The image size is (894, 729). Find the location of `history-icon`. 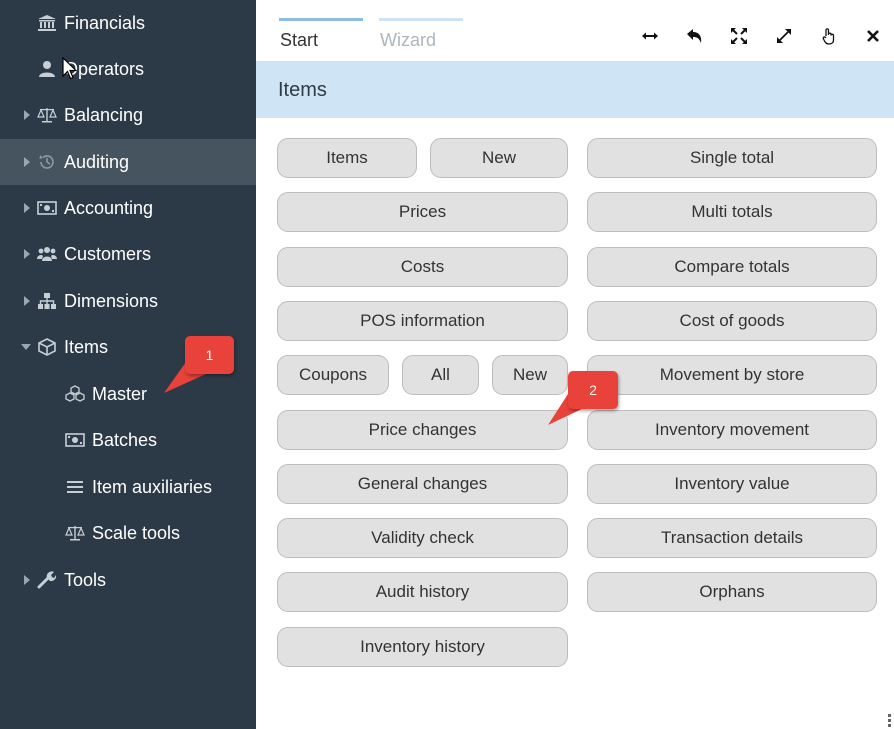

history-icon is located at coordinates (47, 162).